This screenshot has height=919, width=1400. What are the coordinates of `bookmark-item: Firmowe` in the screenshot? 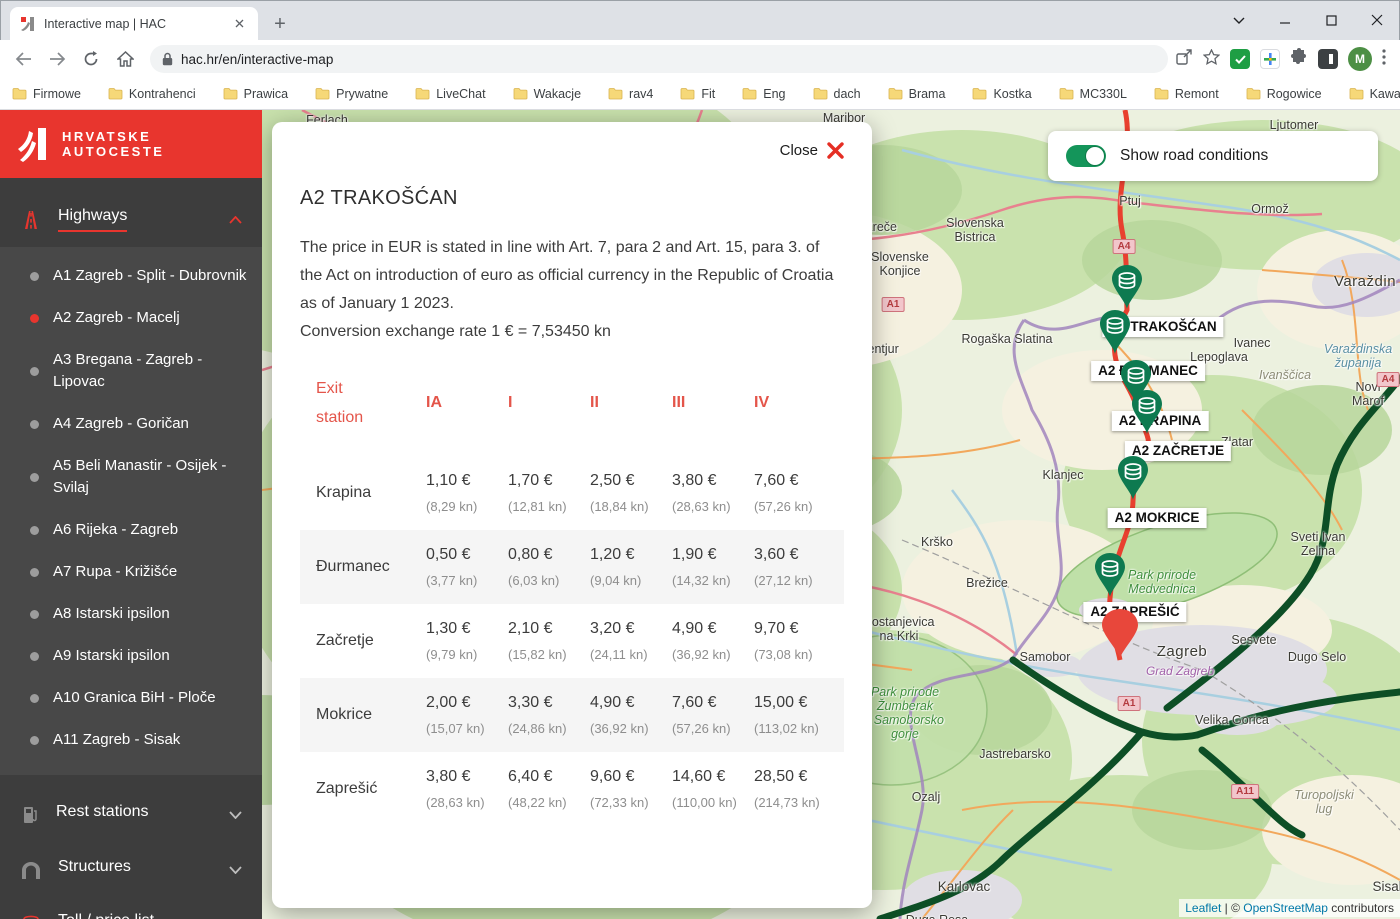 It's located at (46, 94).